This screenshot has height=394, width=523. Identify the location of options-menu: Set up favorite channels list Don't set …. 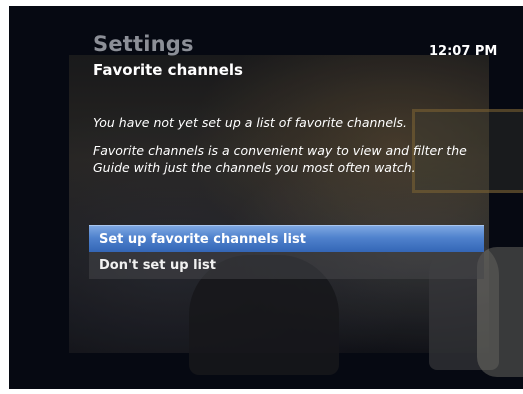
(286, 252).